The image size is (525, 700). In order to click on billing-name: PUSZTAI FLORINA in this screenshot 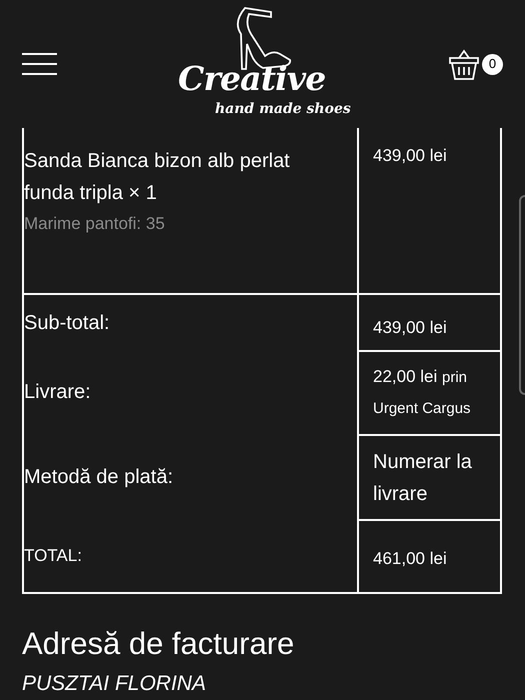, I will do `click(114, 683)`.